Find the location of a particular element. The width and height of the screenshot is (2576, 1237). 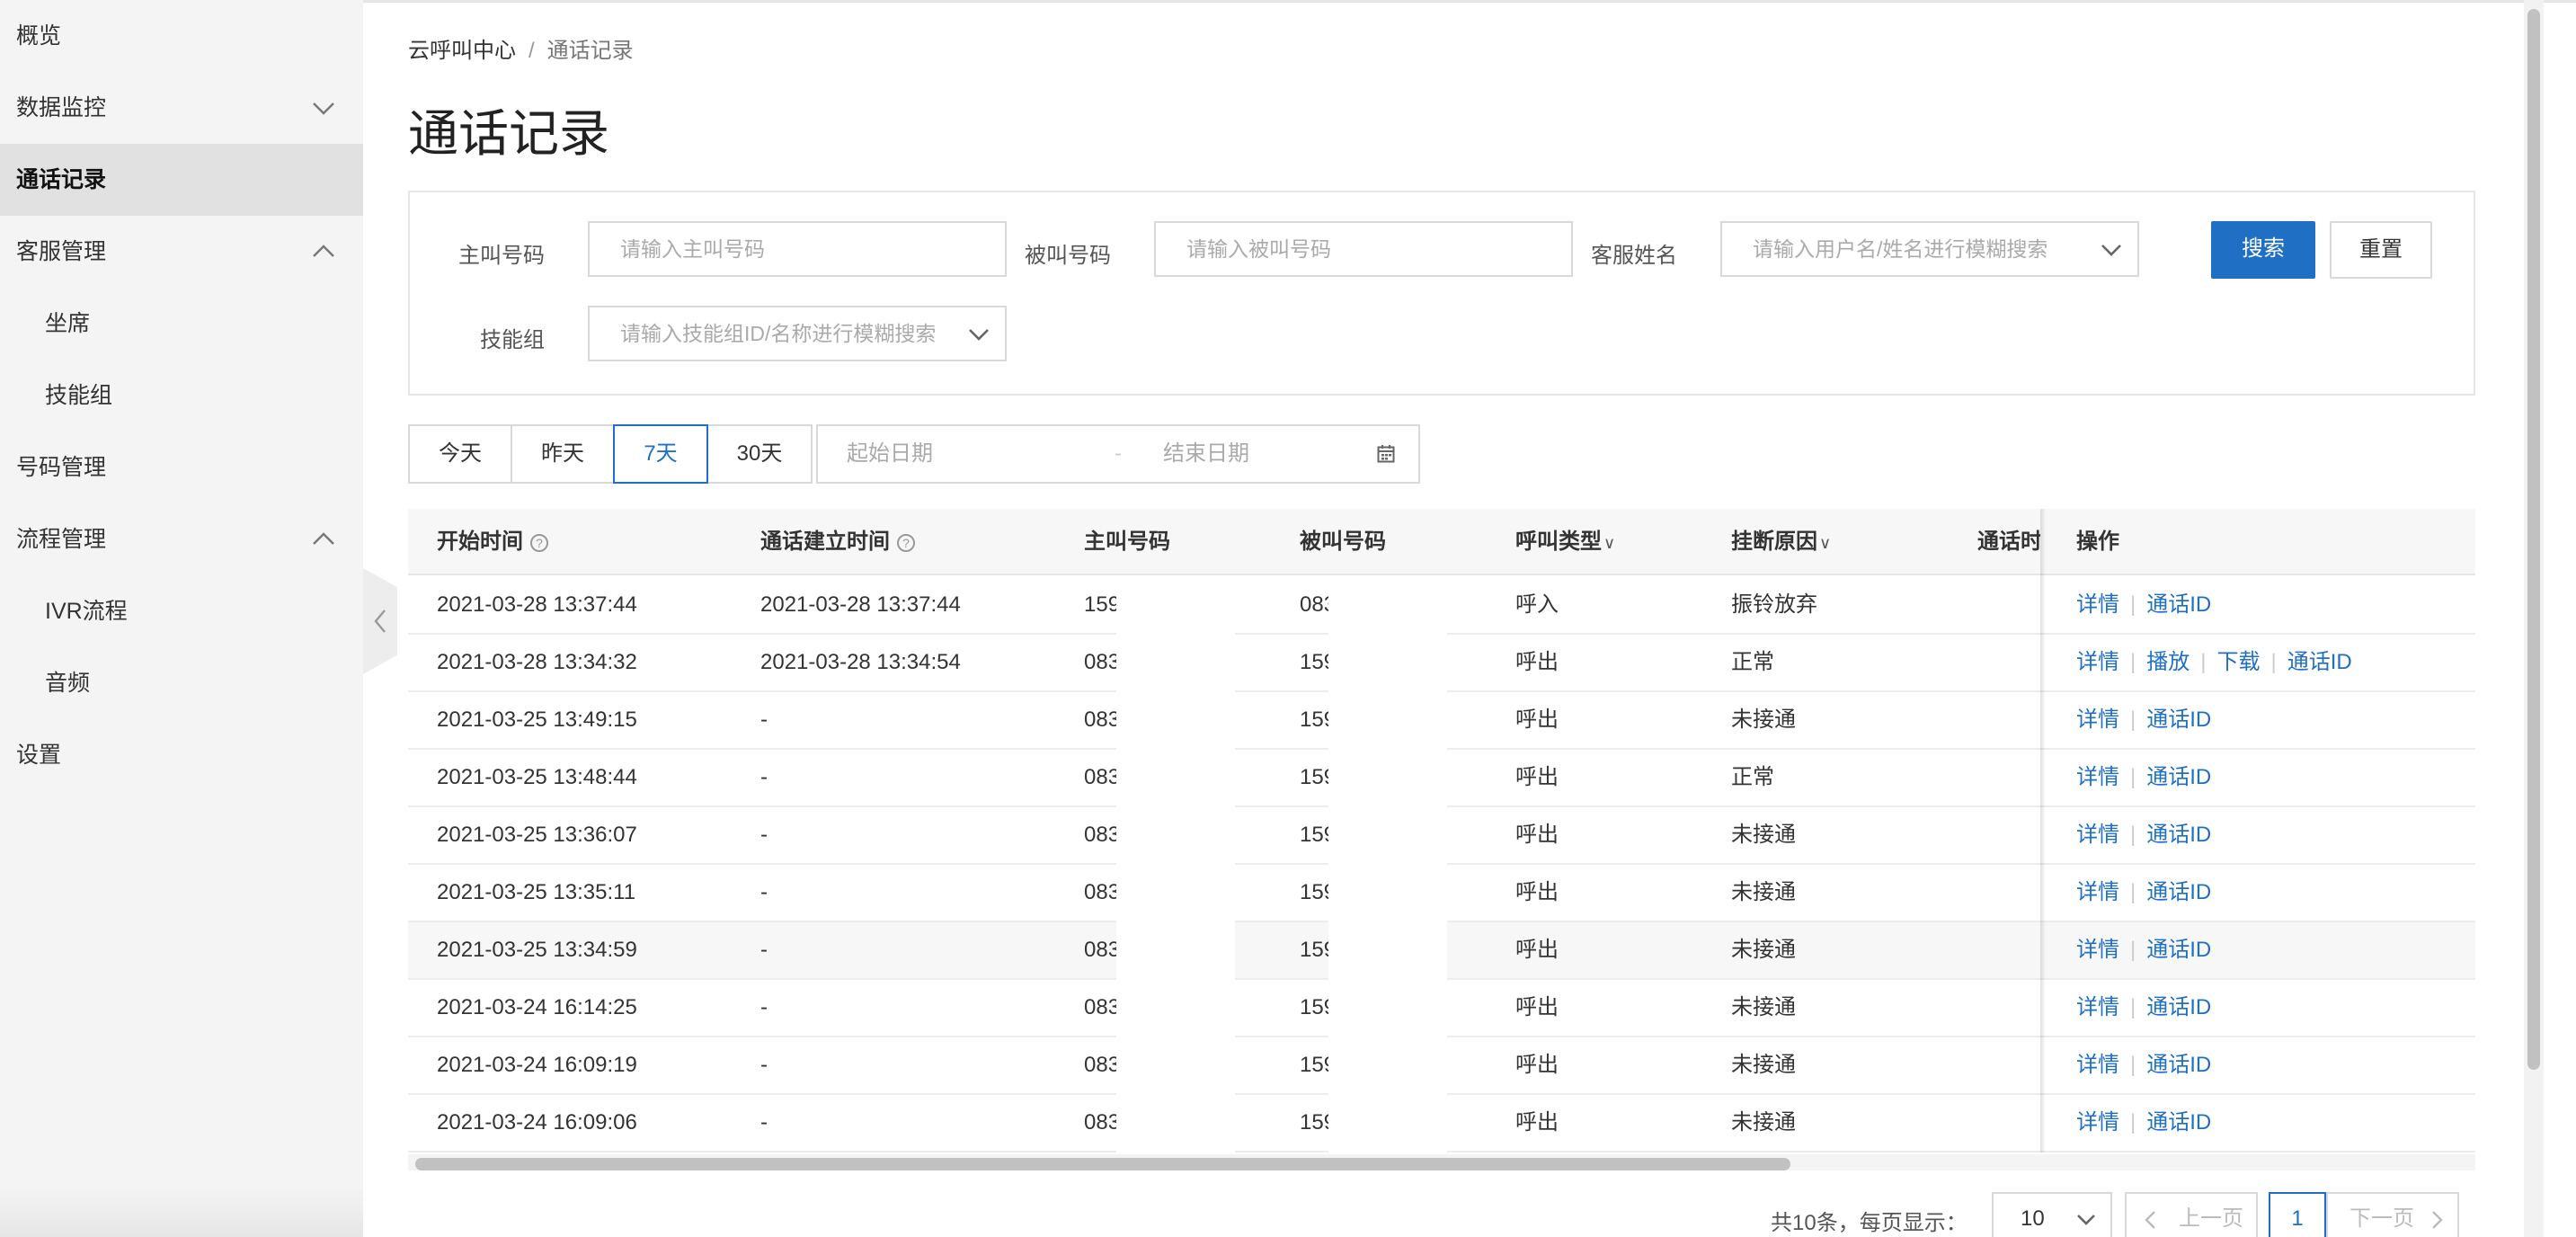

sidebar-item-data-monitor: 数据监控 is located at coordinates (181, 108).